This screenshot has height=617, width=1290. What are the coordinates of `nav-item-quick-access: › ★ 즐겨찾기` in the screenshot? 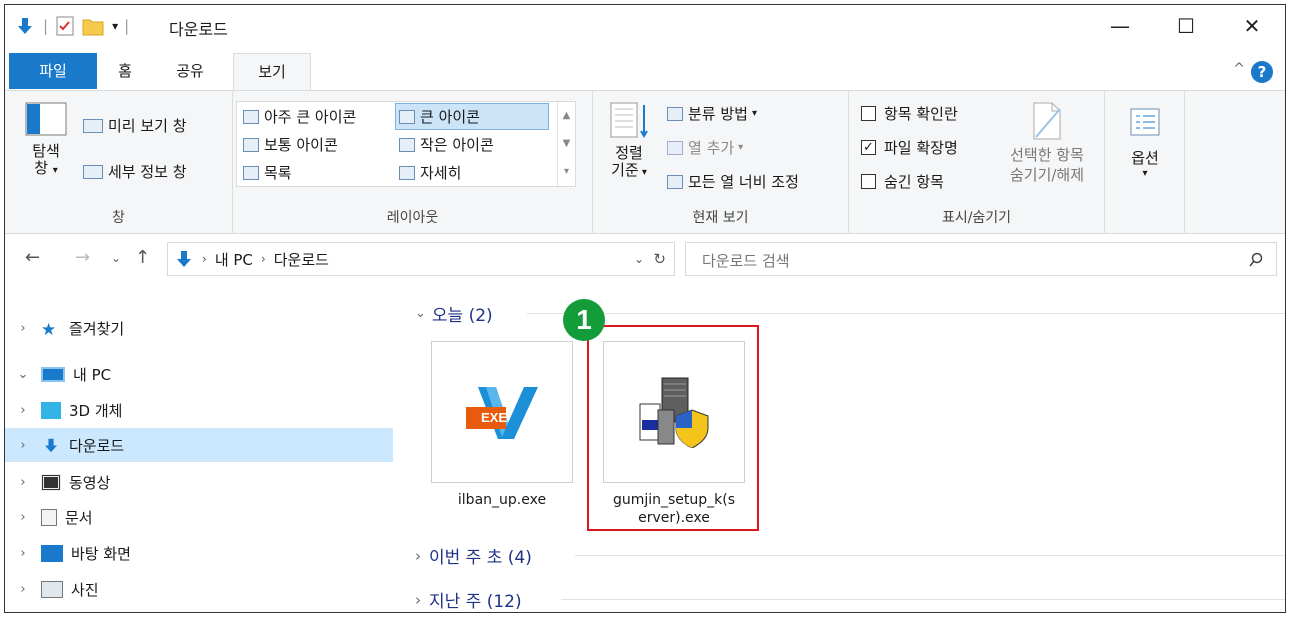 It's located at (199, 328).